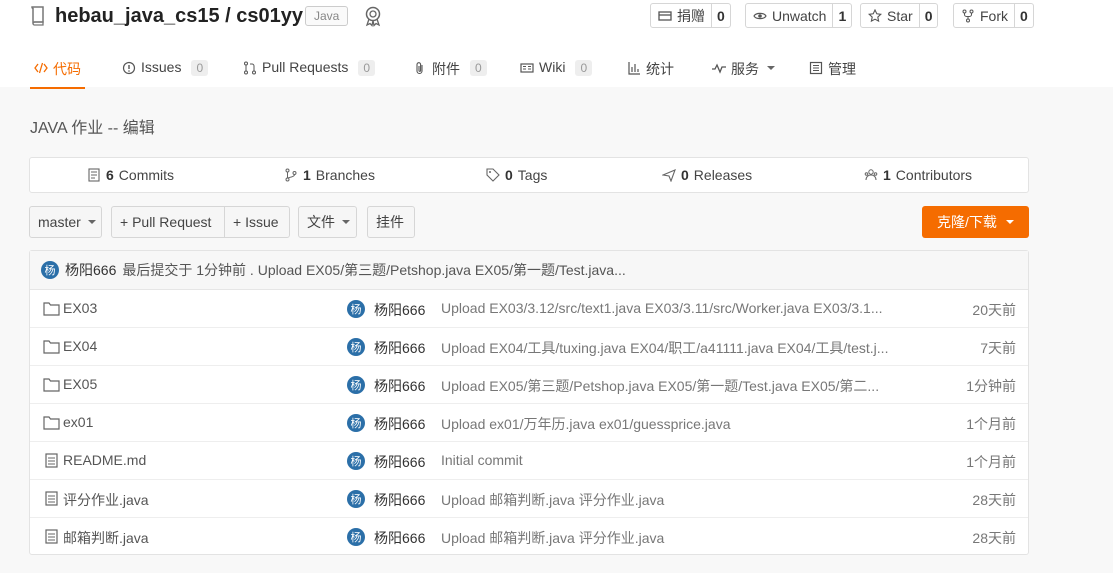 This screenshot has height=573, width=1113. I want to click on branch-select: master, so click(65, 222).